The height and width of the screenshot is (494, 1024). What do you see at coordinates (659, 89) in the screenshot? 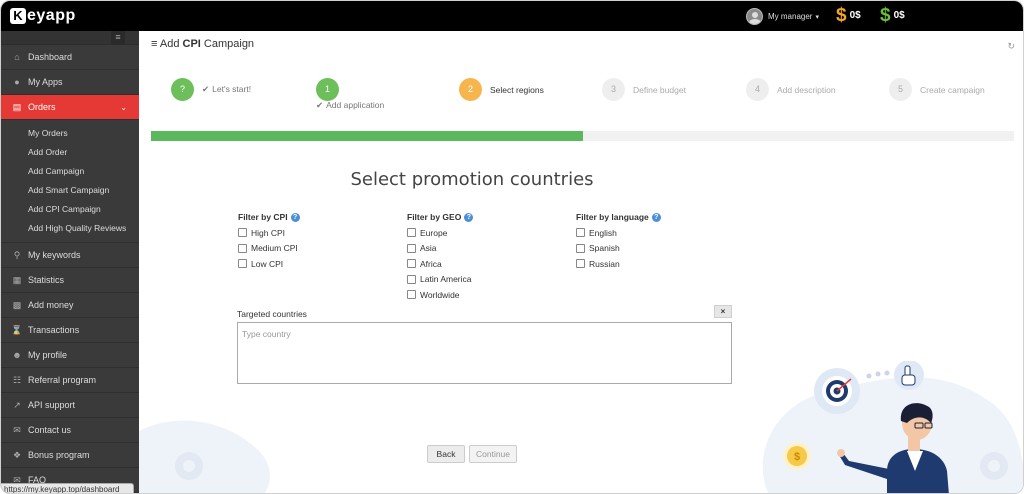
I see `step-label: Define budget` at bounding box center [659, 89].